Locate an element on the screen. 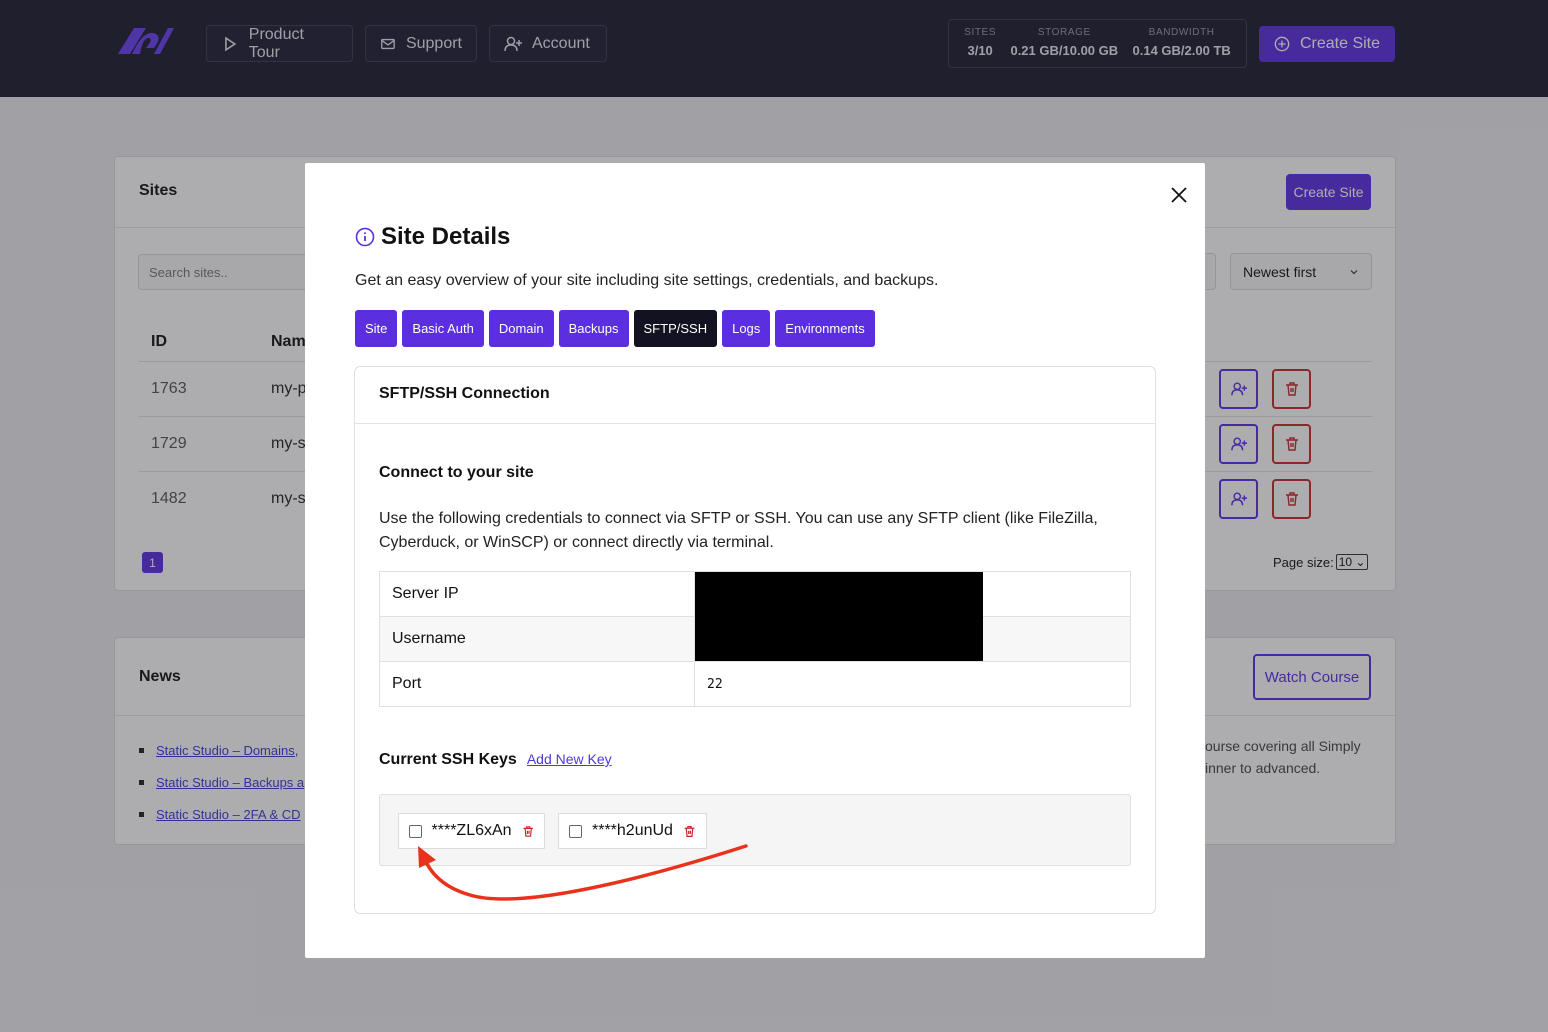  modal-title-text: Site Details is located at coordinates (446, 236).